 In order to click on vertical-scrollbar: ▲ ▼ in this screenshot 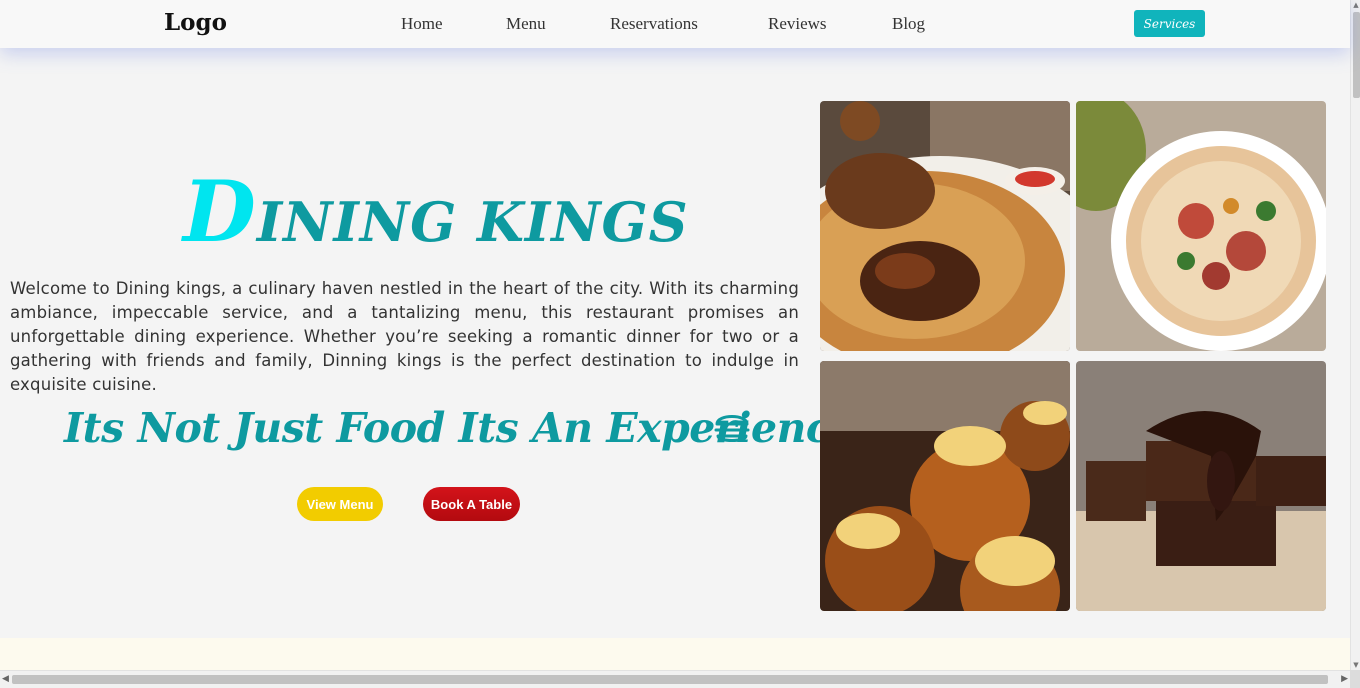, I will do `click(1355, 335)`.